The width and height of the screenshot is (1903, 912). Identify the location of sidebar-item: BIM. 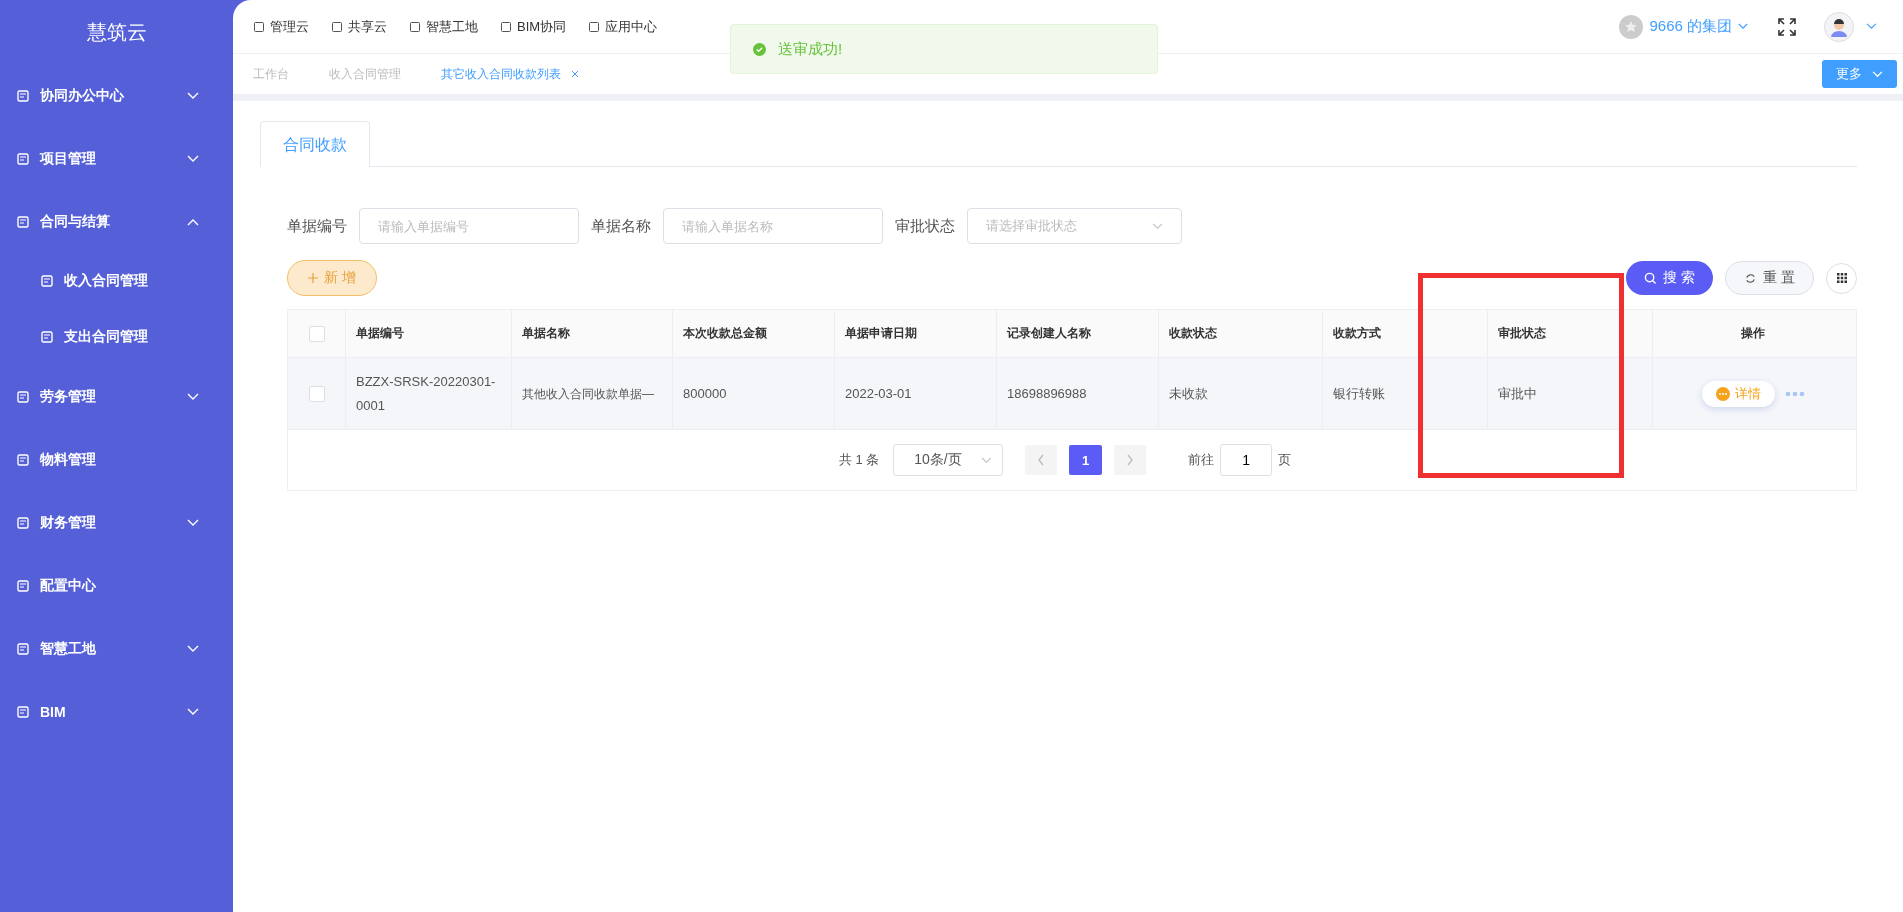
(116, 711).